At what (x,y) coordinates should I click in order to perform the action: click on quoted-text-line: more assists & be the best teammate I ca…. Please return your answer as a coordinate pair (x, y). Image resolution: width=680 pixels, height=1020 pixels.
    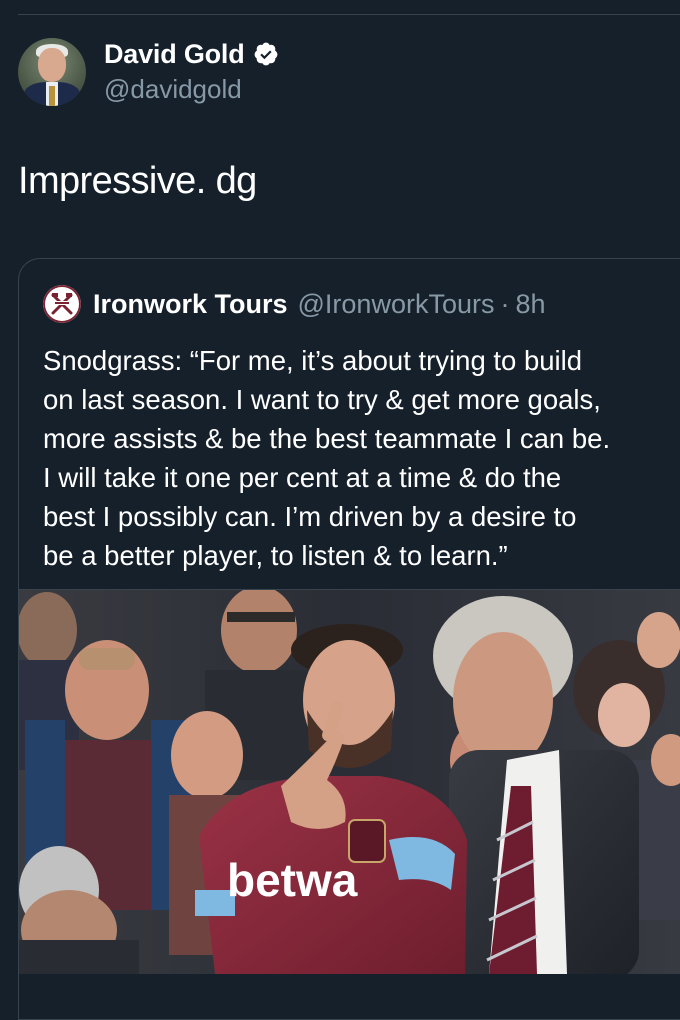
    Looking at the image, I should click on (327, 438).